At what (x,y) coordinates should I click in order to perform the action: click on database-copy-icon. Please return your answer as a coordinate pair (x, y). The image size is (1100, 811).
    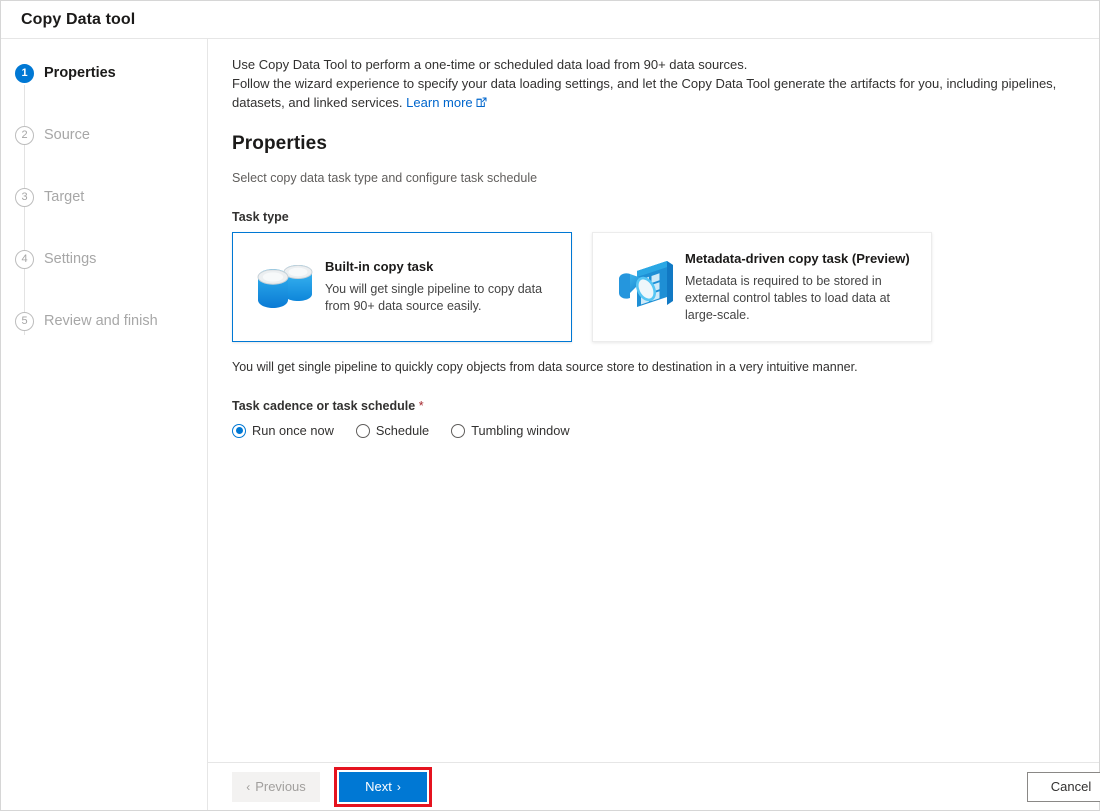
    Looking at the image, I should click on (285, 287).